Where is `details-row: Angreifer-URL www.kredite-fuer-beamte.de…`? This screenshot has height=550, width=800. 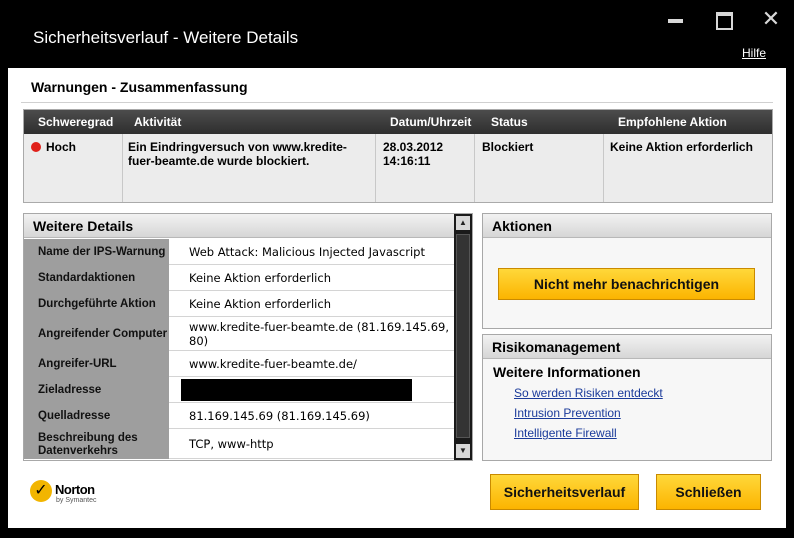 details-row: Angreifer-URL www.kredite-fuer-beamte.de… is located at coordinates (239, 364).